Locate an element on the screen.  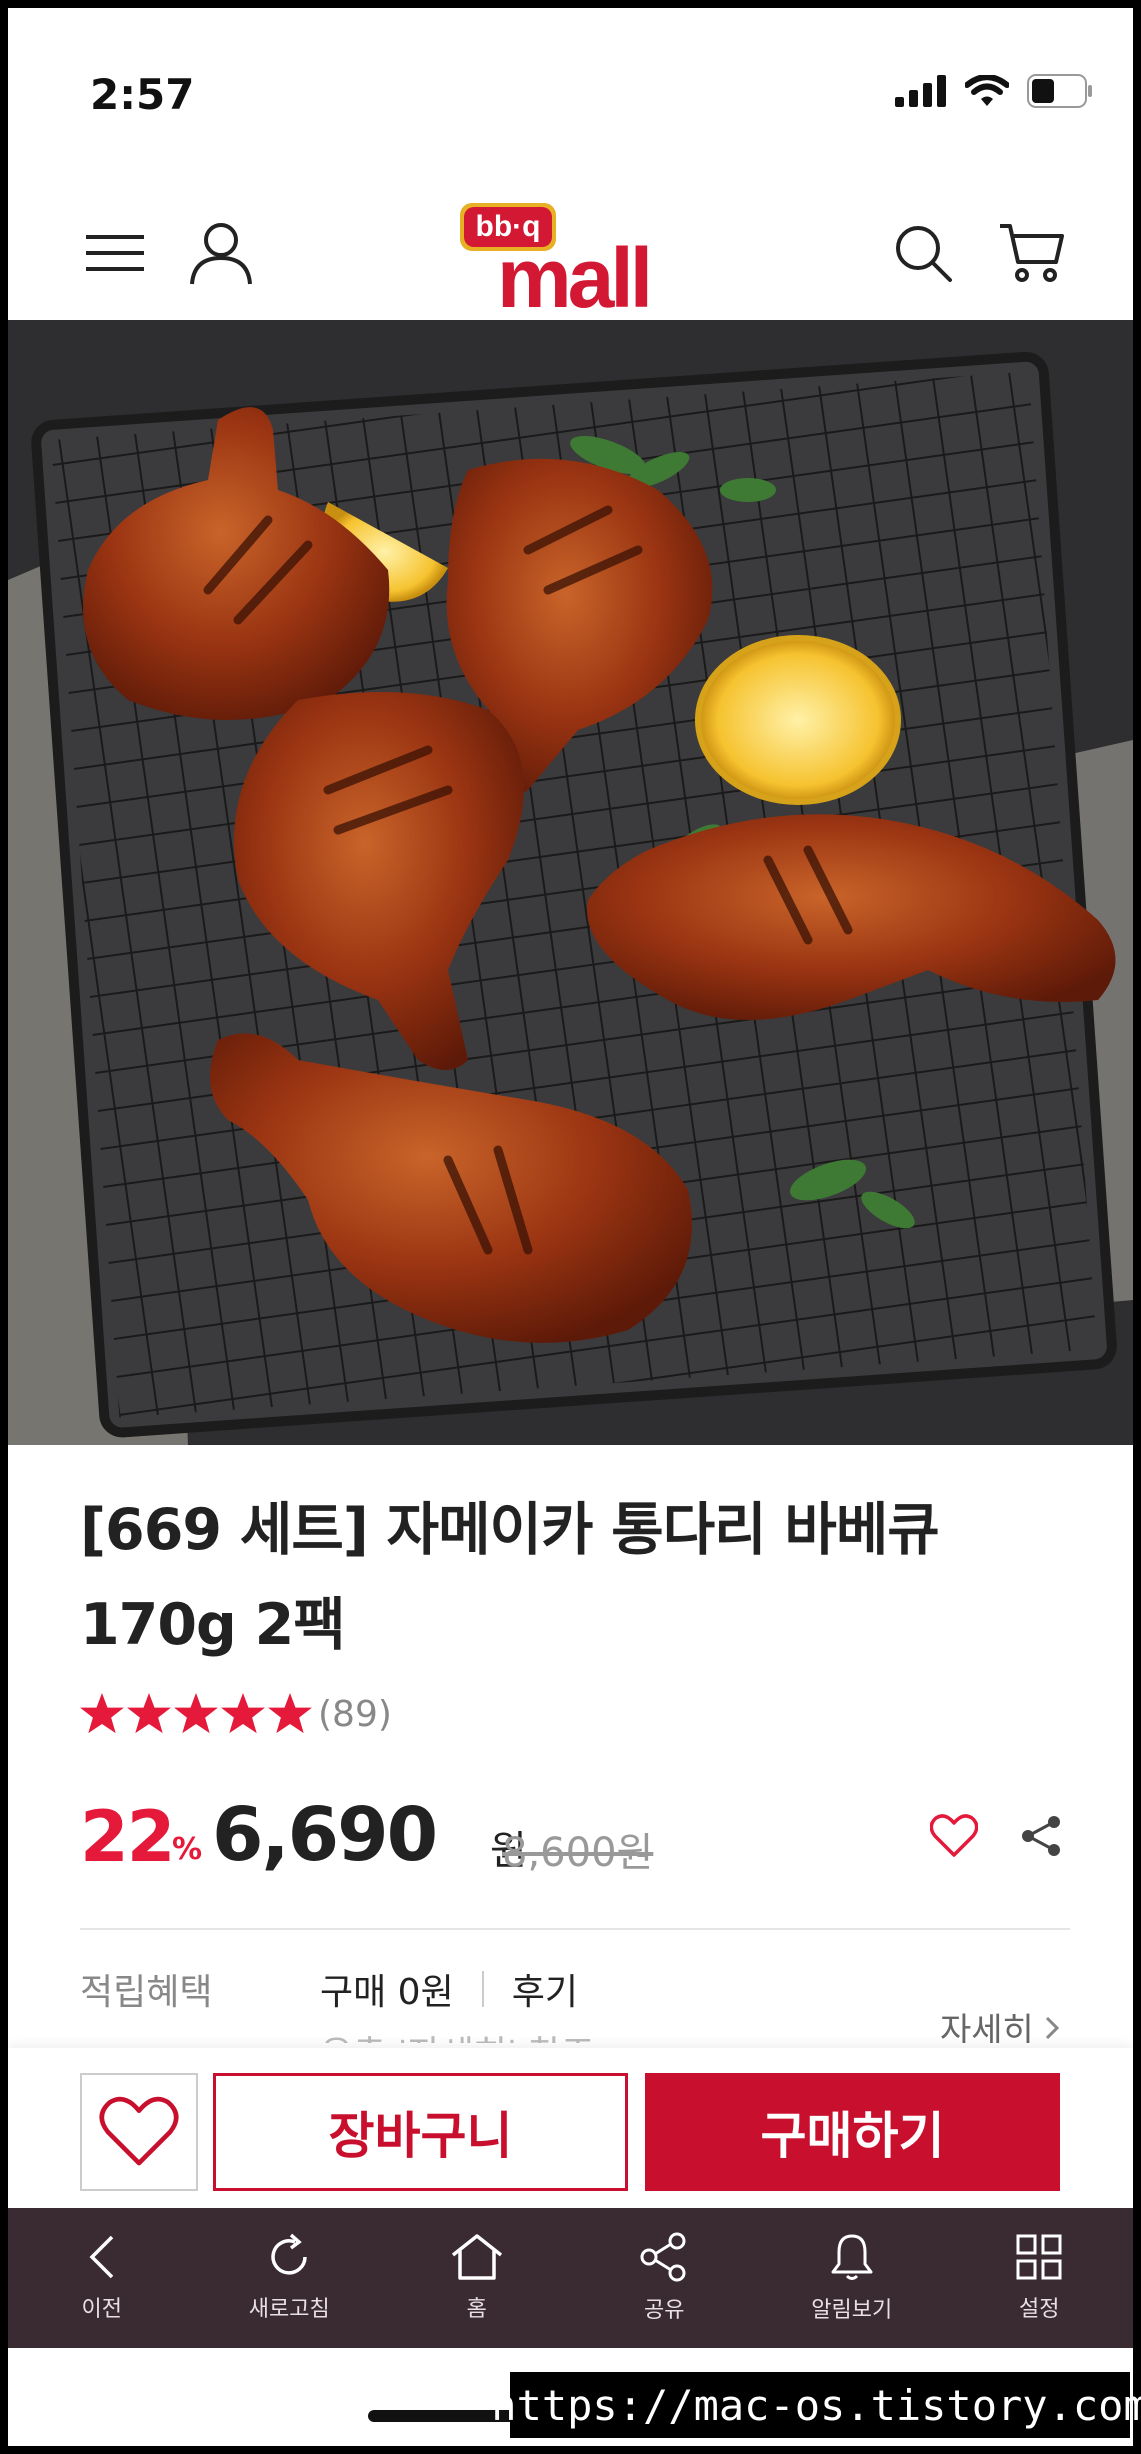
user-icon is located at coordinates (221, 254).